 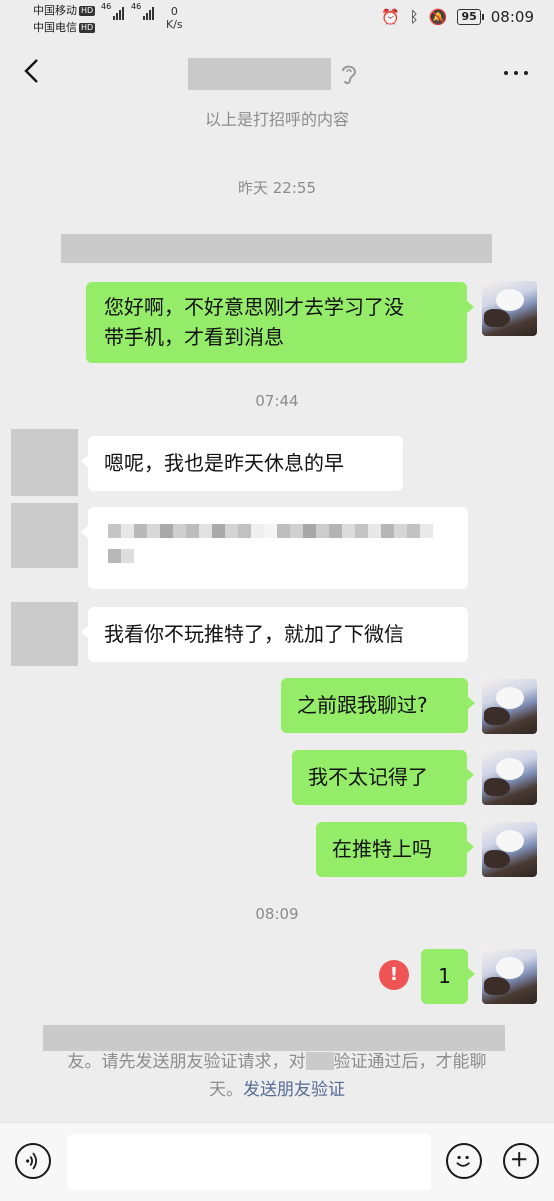 What do you see at coordinates (512, 17) in the screenshot?
I see `clock: 08:09` at bounding box center [512, 17].